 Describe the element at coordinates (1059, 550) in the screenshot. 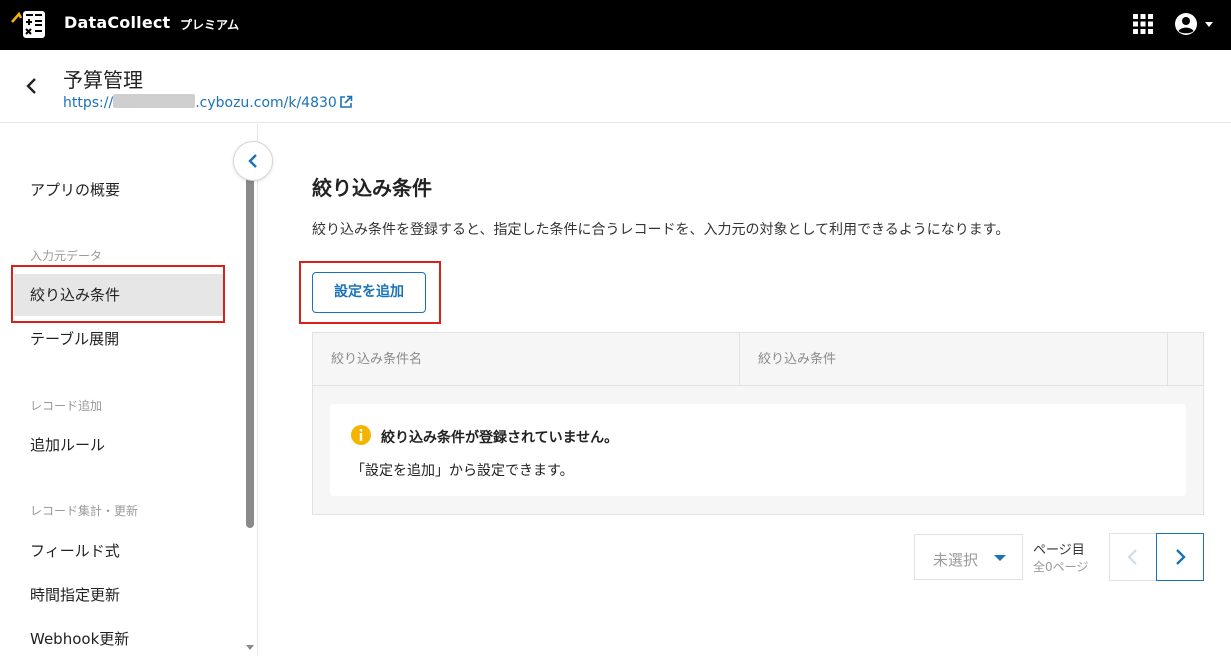

I see `page-label: ページ目` at that location.